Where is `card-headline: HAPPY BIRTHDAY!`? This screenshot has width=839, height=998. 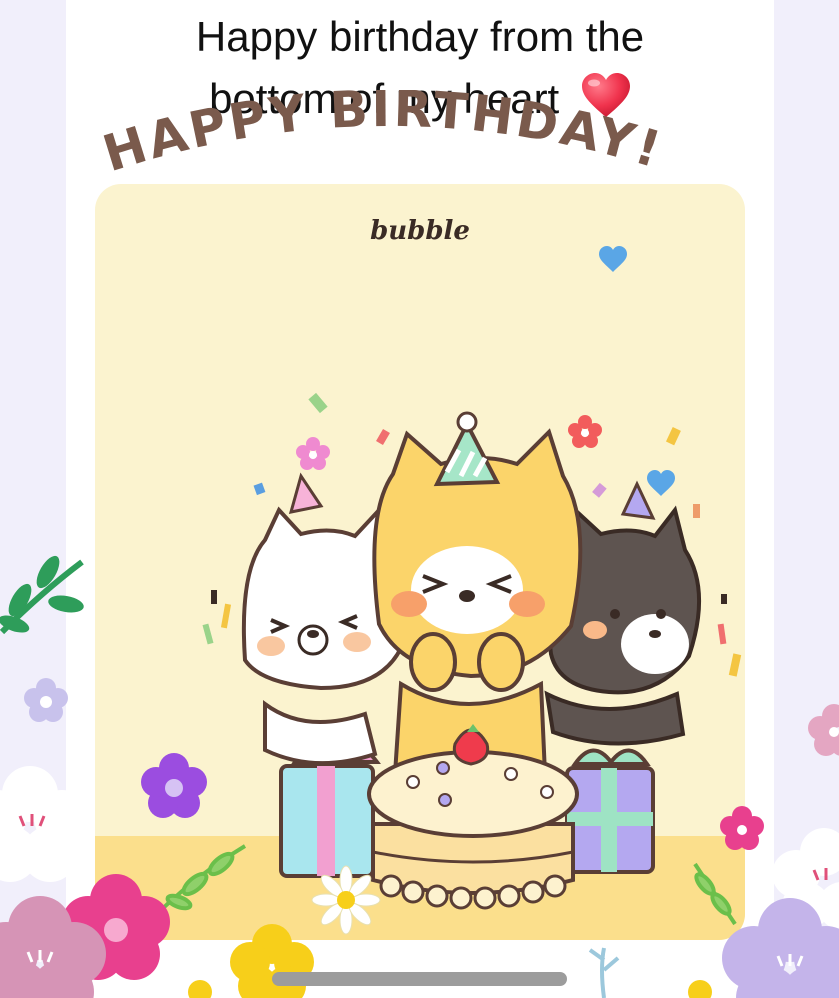
card-headline: HAPPY BIRTHDAY! is located at coordinates (380, 135).